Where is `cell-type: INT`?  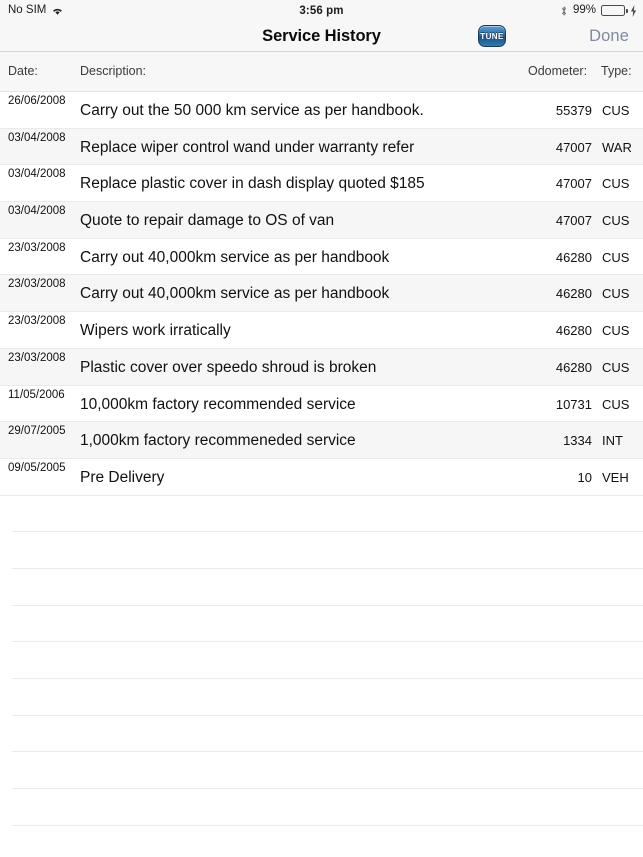
cell-type: INT is located at coordinates (612, 441).